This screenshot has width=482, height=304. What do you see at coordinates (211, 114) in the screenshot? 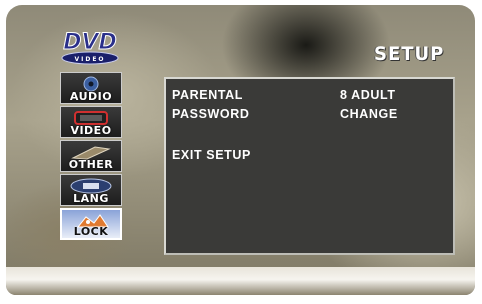
I see `password-label: PASSWORD` at bounding box center [211, 114].